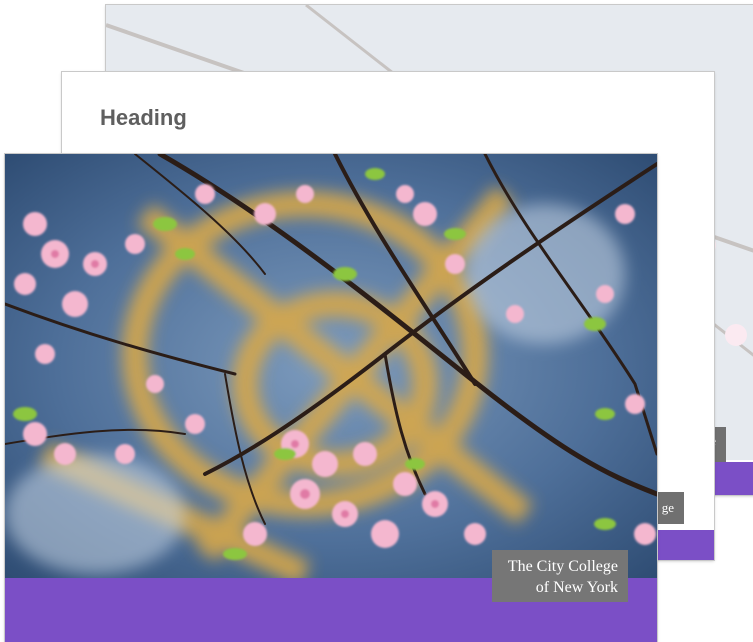  Describe the element at coordinates (560, 576) in the screenshot. I see `college-logo: The City College of New York` at that location.